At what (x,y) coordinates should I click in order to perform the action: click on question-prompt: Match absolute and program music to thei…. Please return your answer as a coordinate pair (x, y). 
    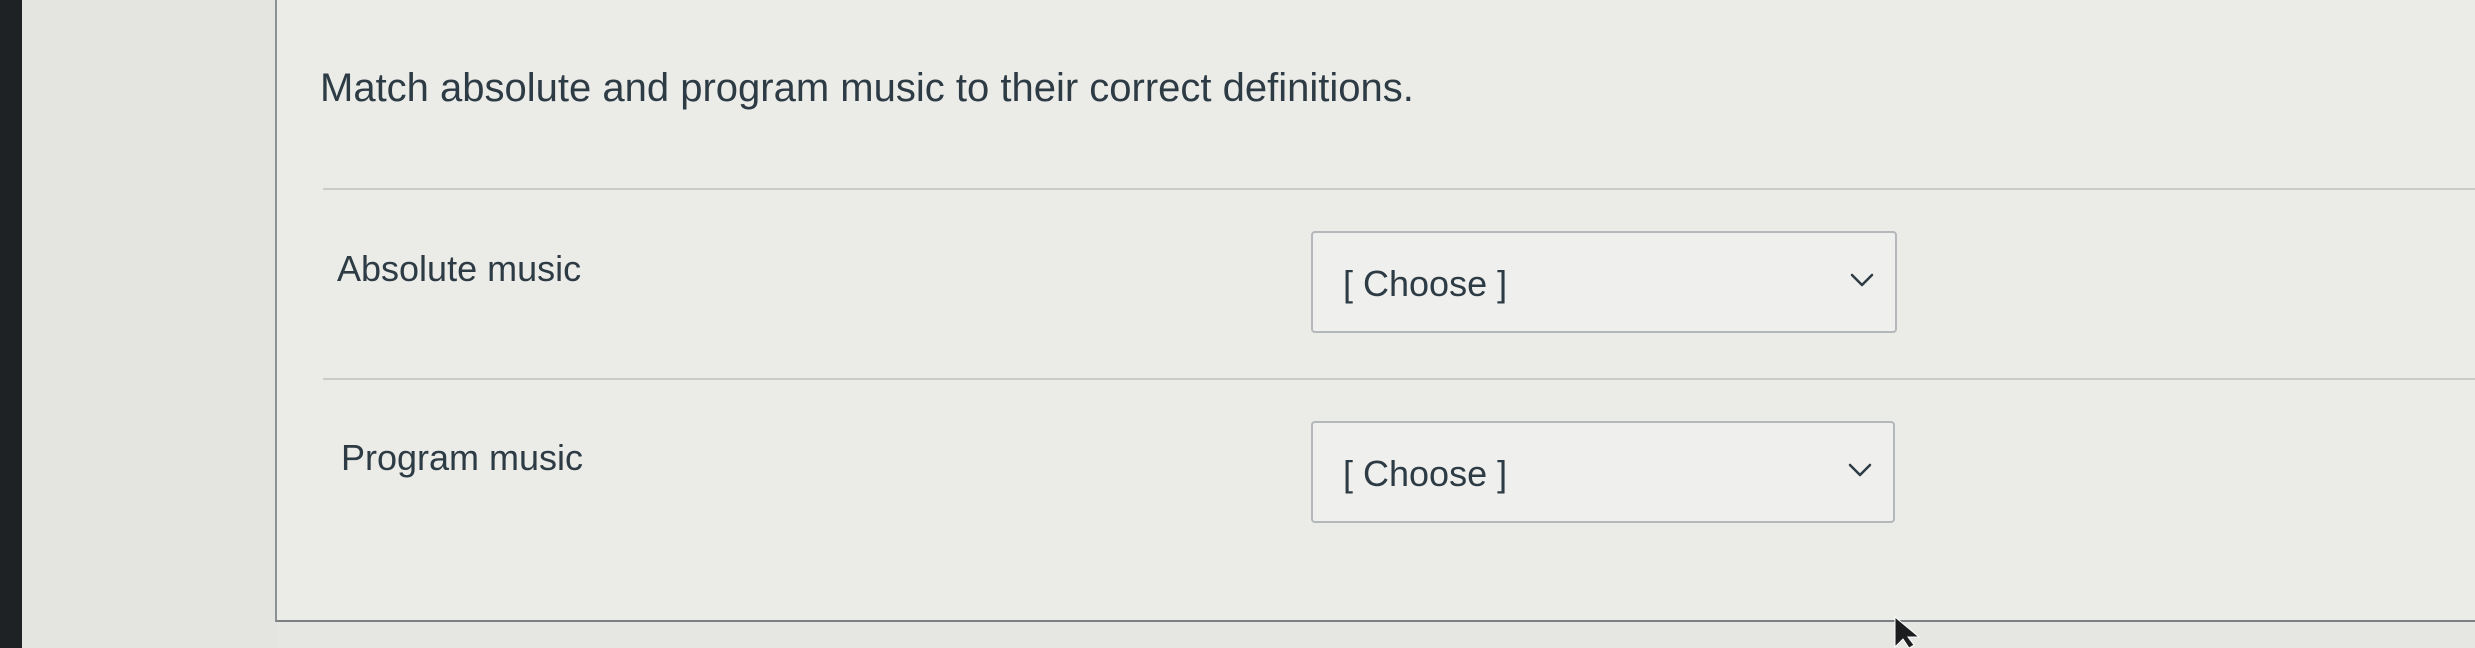
    Looking at the image, I should click on (867, 88).